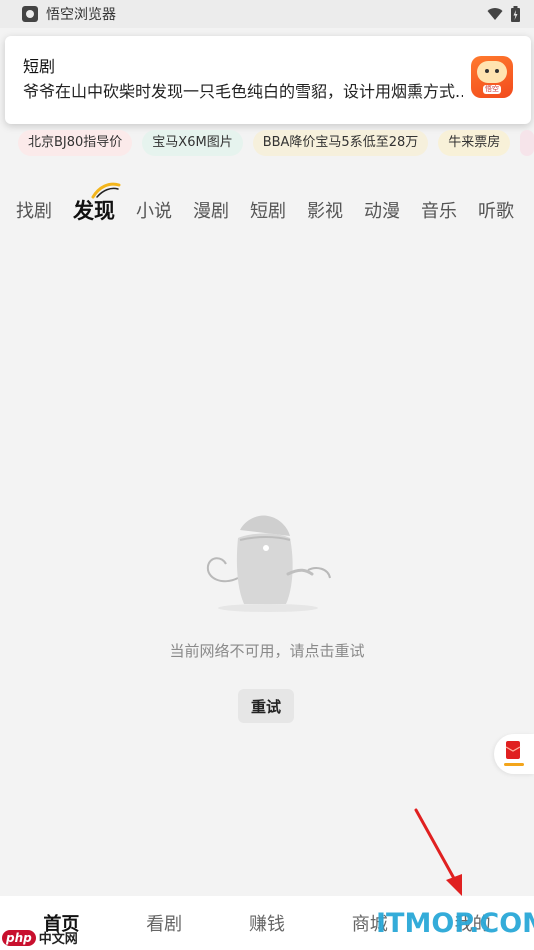 The image size is (534, 950). What do you see at coordinates (455, 923) in the screenshot?
I see `itmop-watermark: ITMOP.COM` at bounding box center [455, 923].